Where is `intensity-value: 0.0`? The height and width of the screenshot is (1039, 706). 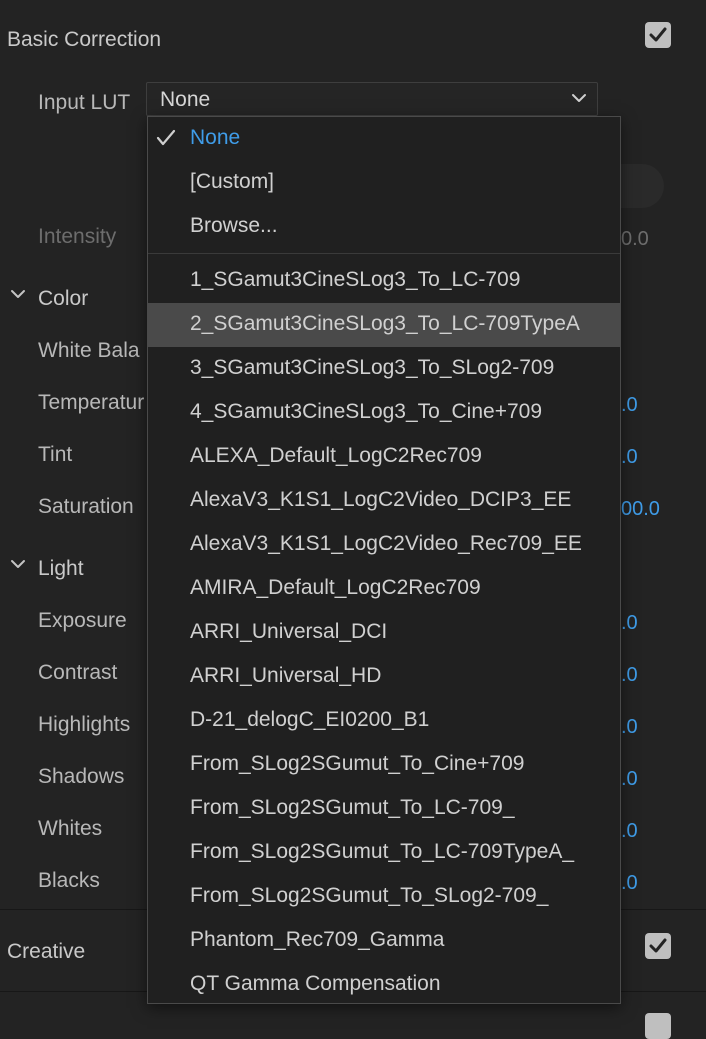 intensity-value: 0.0 is located at coordinates (635, 239).